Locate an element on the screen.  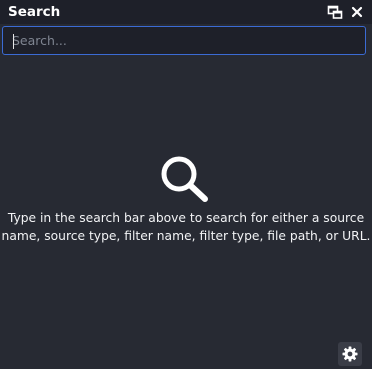
search-box is located at coordinates (184, 40).